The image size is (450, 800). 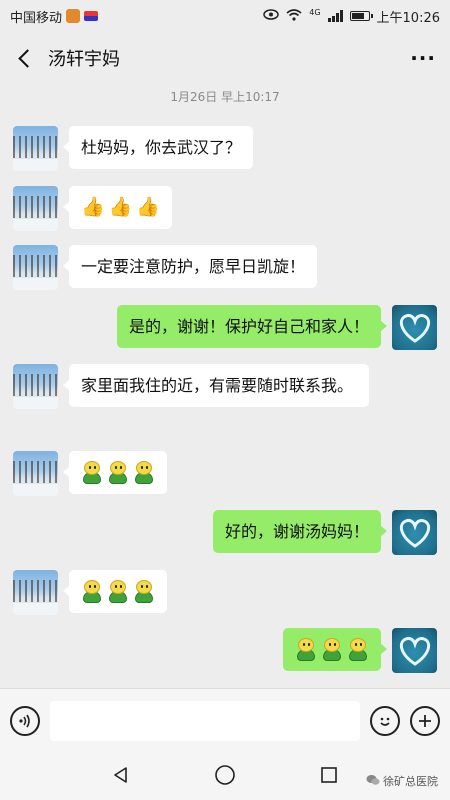 I want to click on more-options-icon: ···, so click(x=423, y=58).